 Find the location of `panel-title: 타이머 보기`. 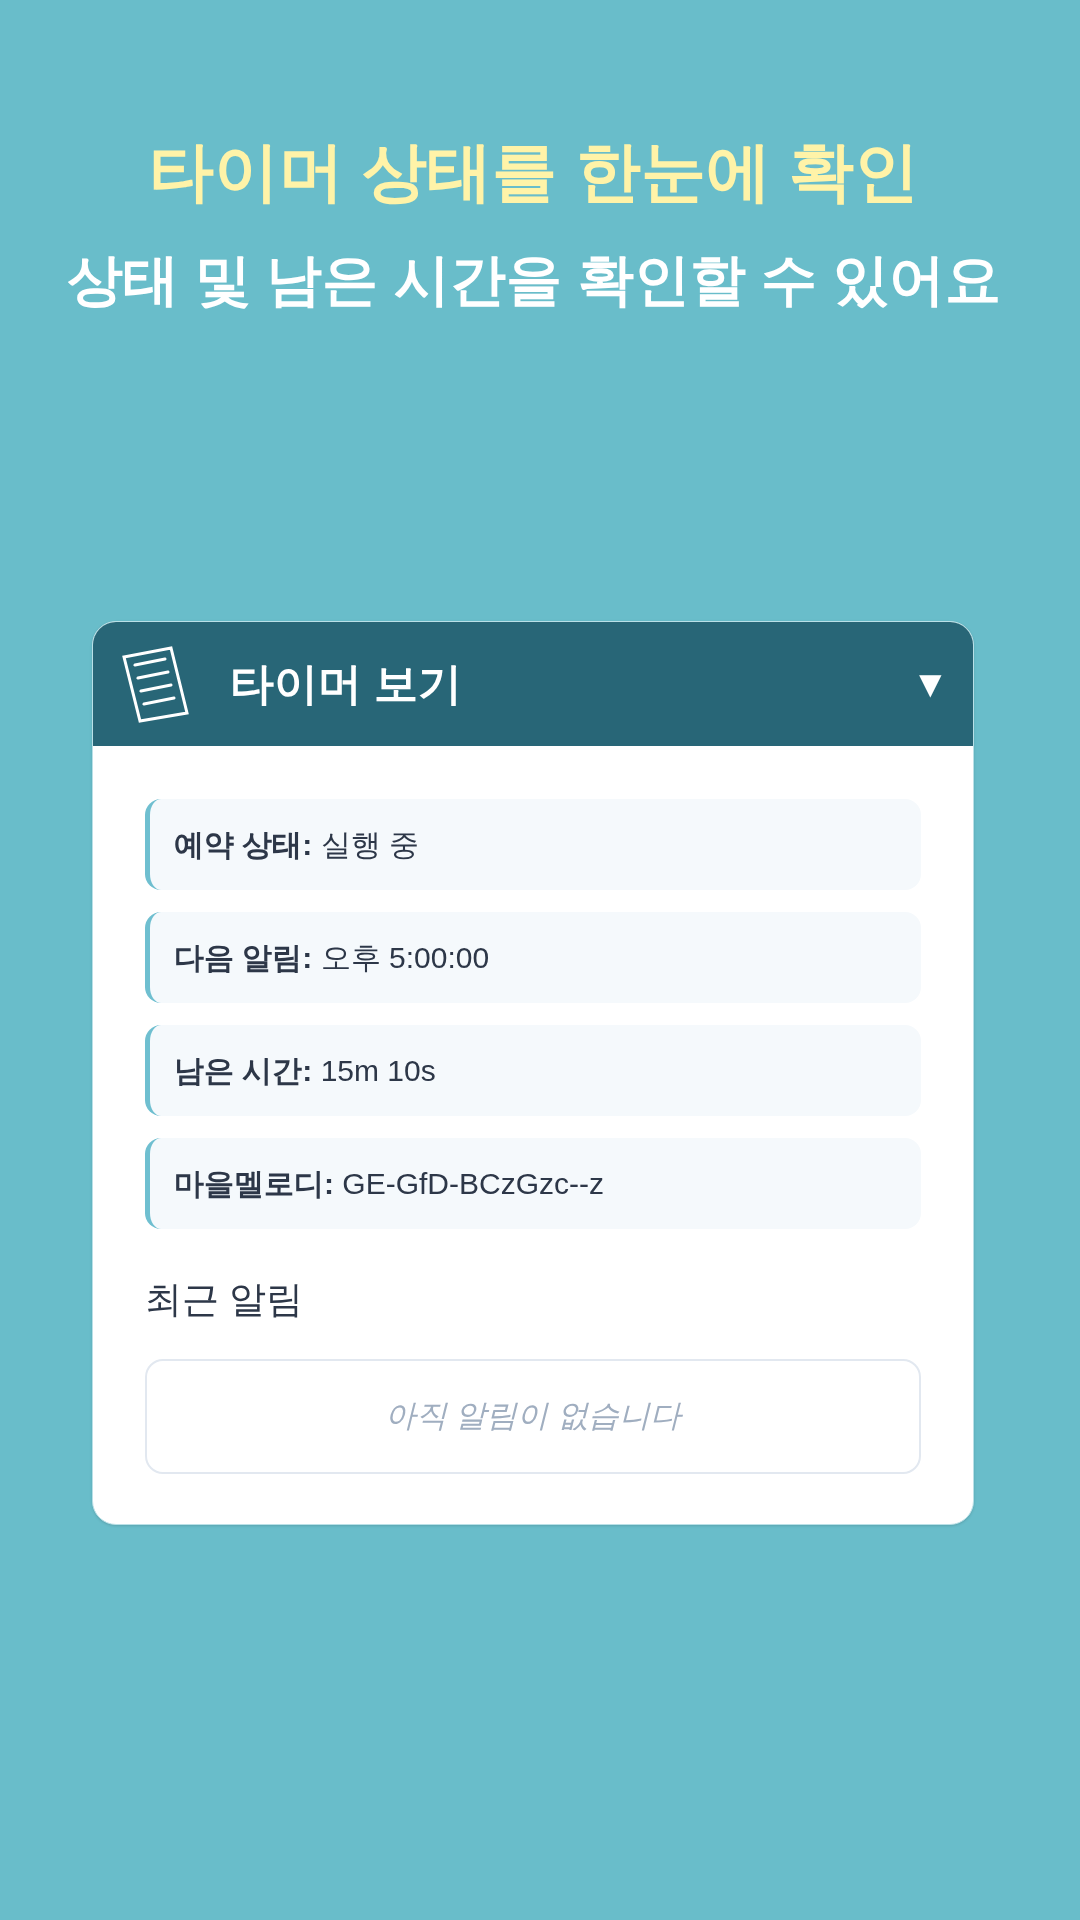

panel-title: 타이머 보기 is located at coordinates (346, 684).